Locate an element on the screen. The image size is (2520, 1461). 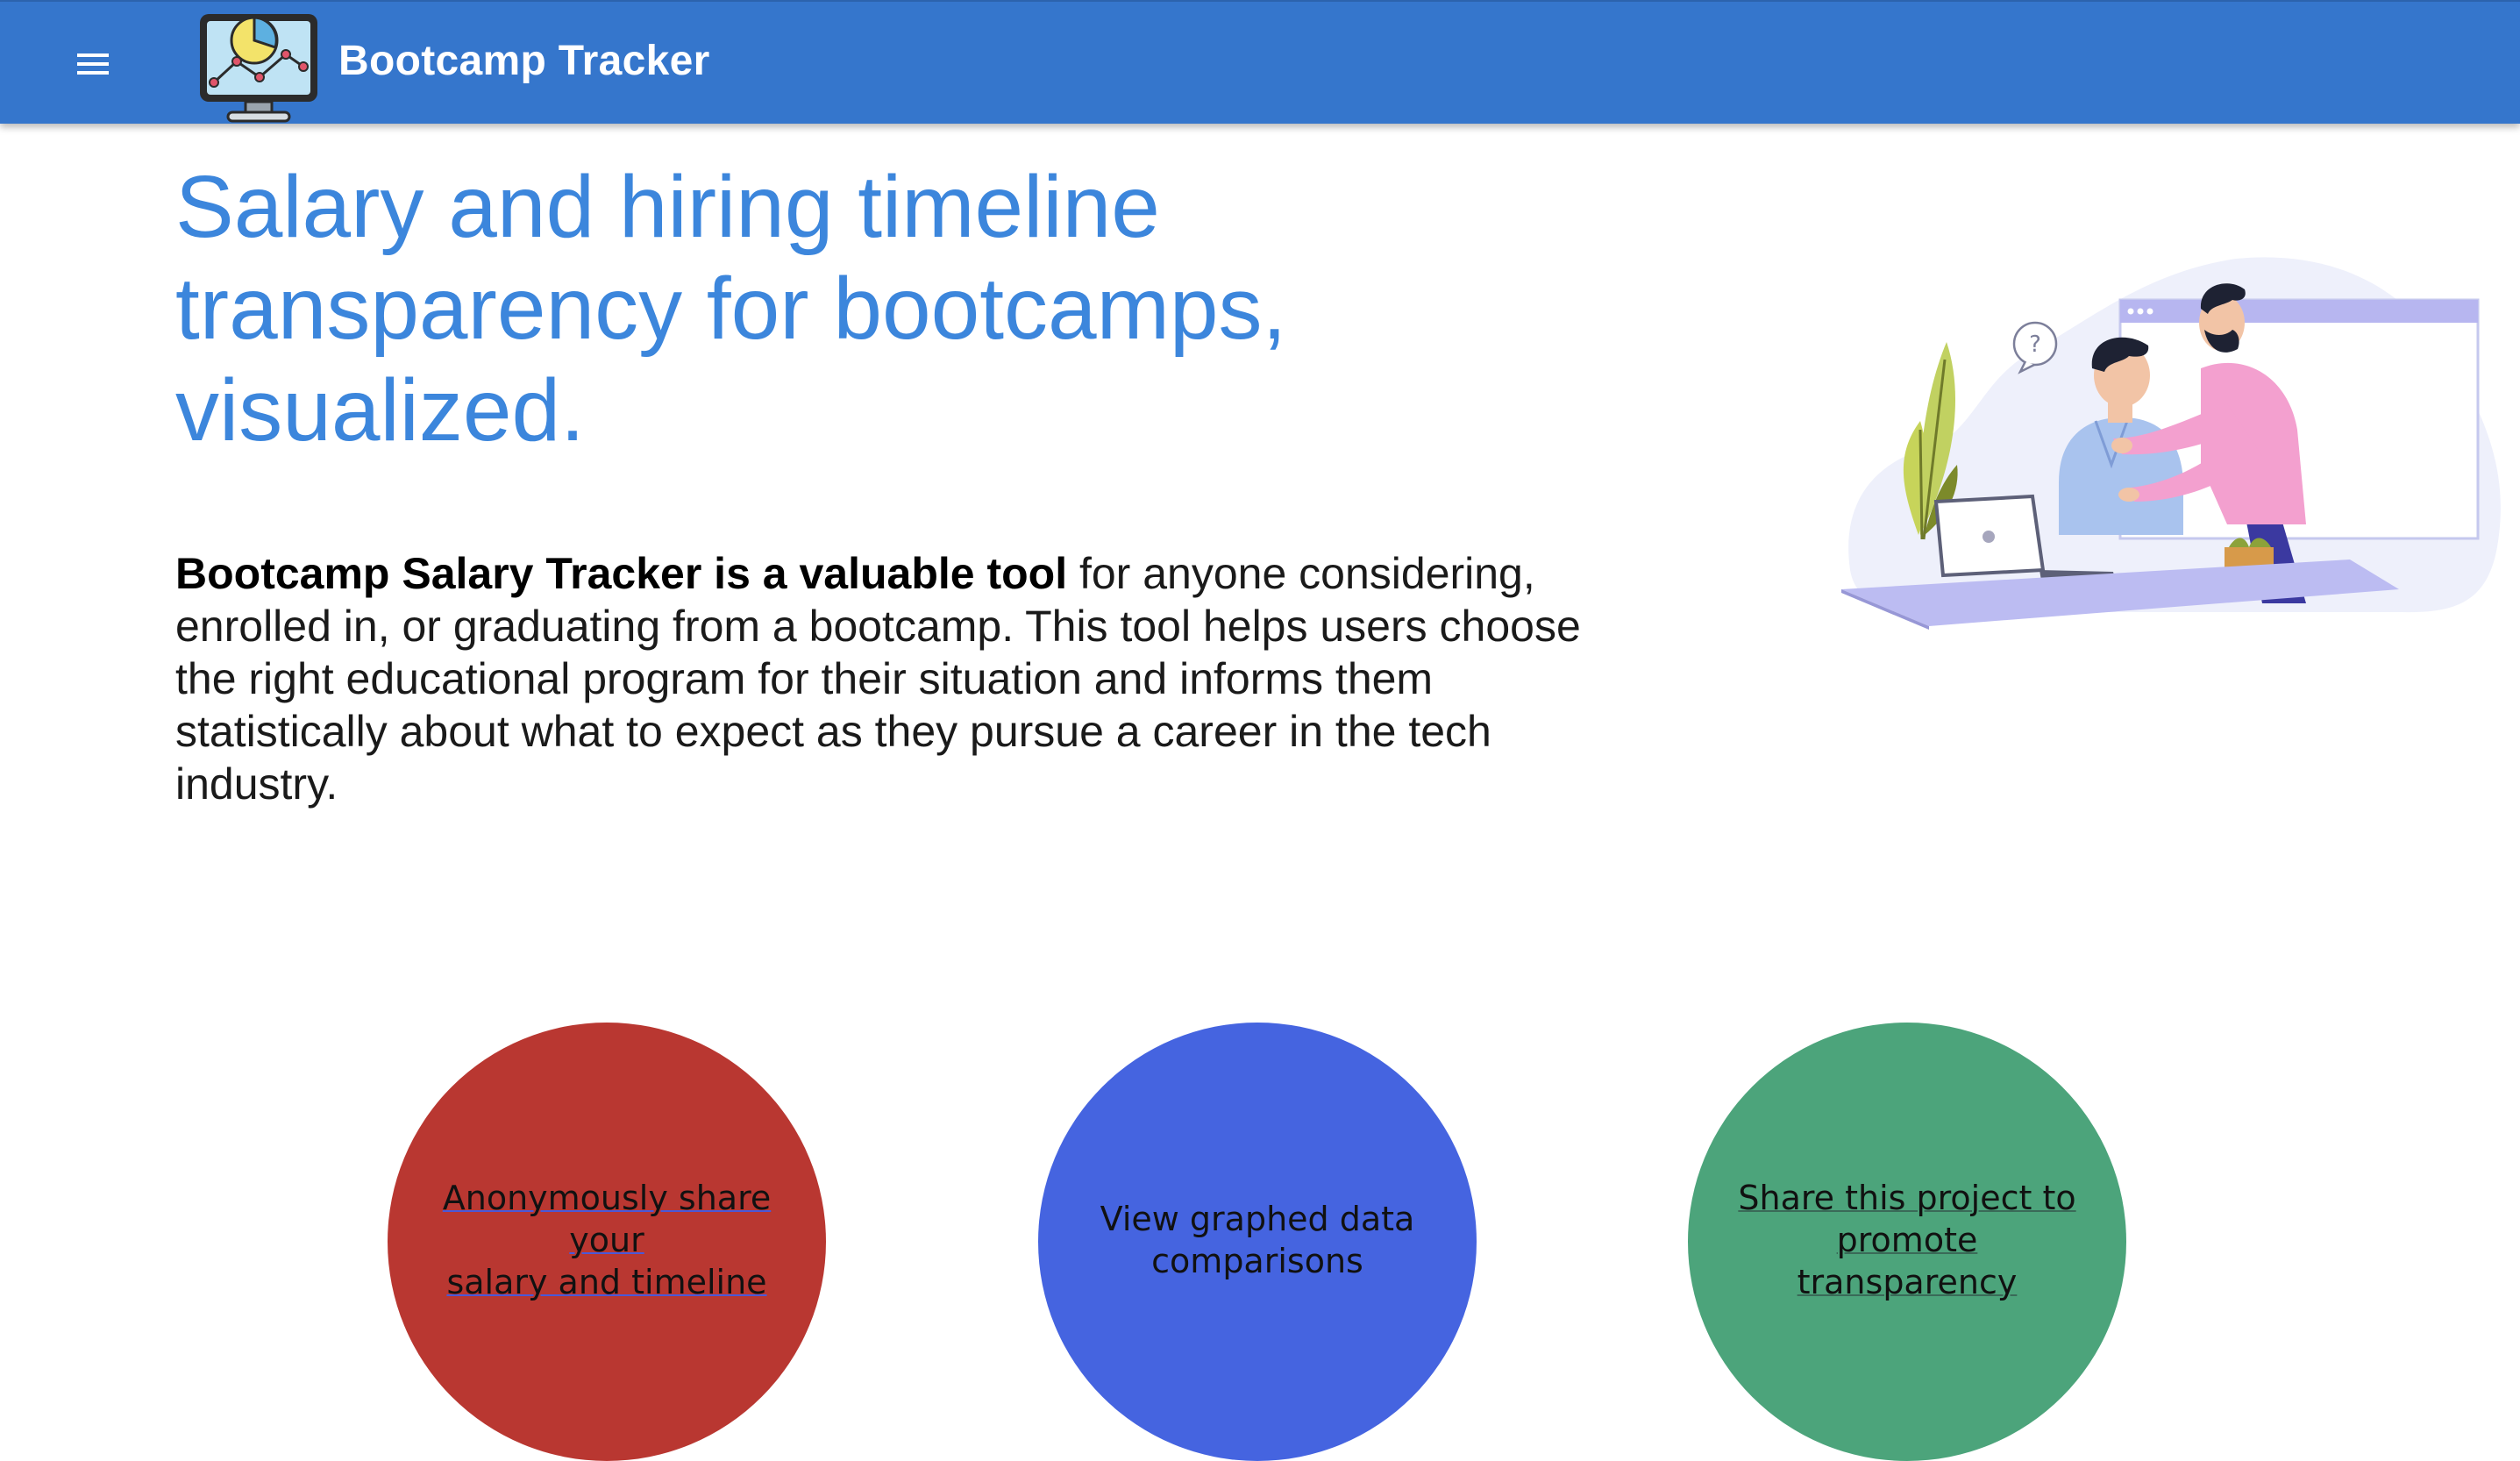
share-salary-label-line: salary and timeline is located at coordinates (606, 1282).